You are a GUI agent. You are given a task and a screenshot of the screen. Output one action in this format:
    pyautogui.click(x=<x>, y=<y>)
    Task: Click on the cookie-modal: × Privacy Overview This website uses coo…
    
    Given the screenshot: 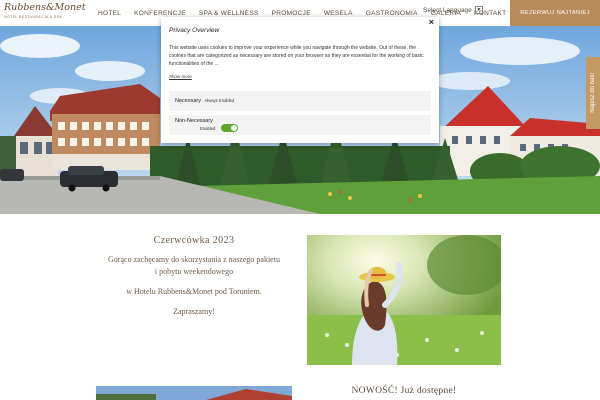 What is the action you would take?
    pyautogui.click(x=300, y=80)
    